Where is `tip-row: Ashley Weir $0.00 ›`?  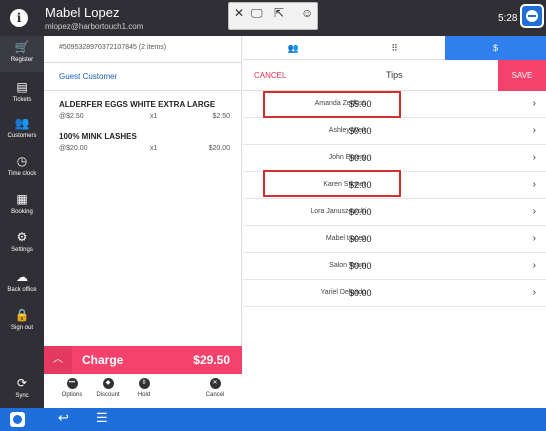
tip-row: Ashley Weir $0.00 › is located at coordinates (394, 131).